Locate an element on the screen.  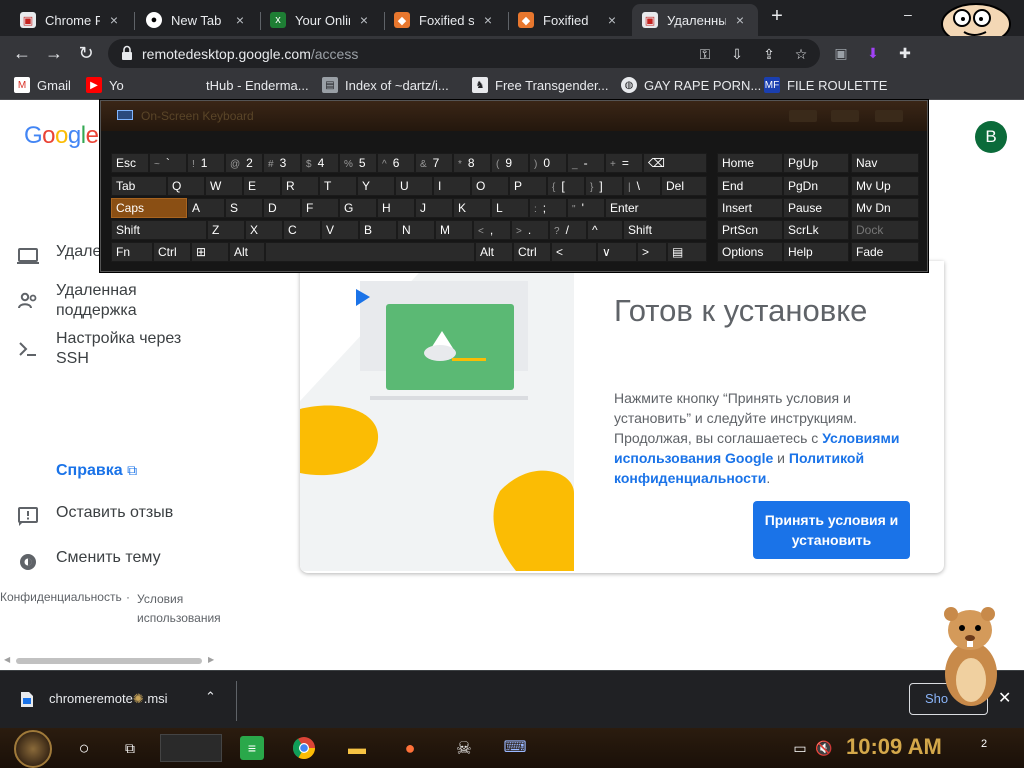
key-esc: Esc is located at coordinates (130, 163).